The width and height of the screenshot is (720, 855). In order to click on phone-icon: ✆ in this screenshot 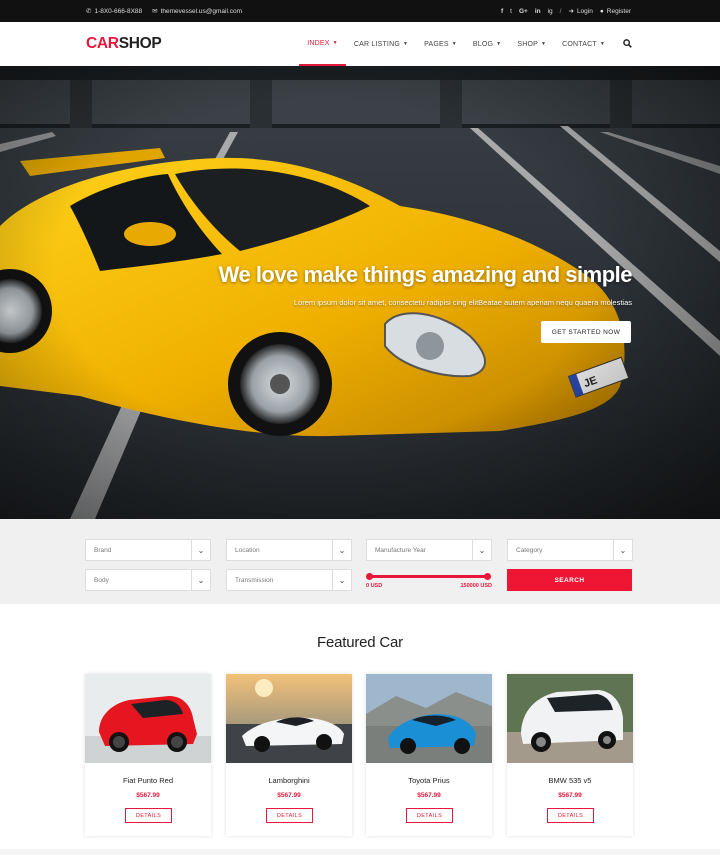, I will do `click(89, 11)`.